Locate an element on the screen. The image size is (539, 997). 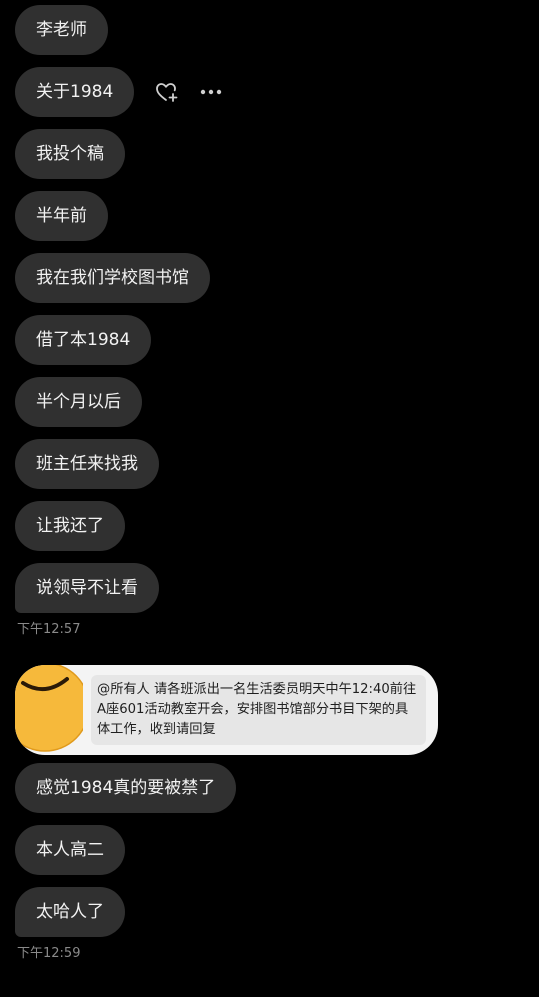
message-timestamp: 下午12:57 is located at coordinates (49, 629).